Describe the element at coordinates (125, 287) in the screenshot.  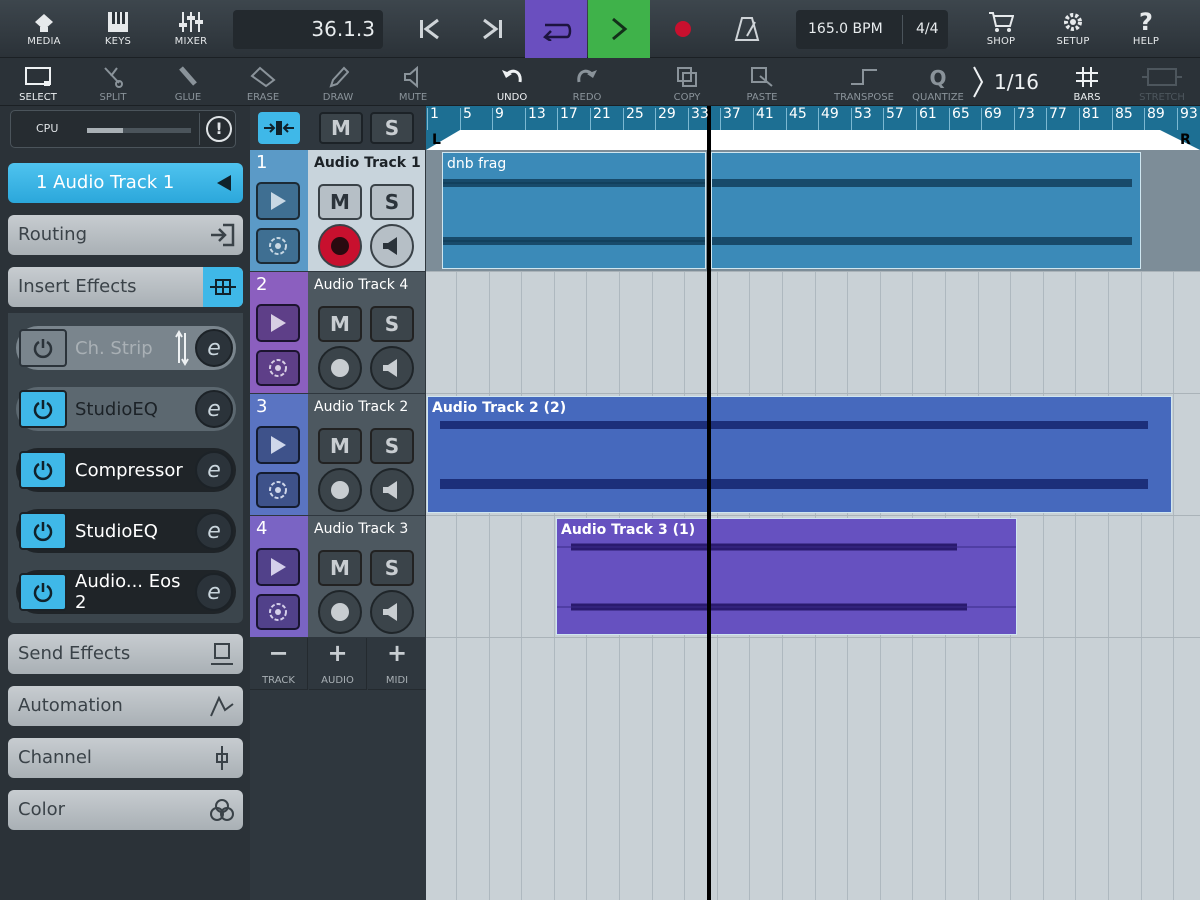
I see `insert-effects-section: Insert Effects` at that location.